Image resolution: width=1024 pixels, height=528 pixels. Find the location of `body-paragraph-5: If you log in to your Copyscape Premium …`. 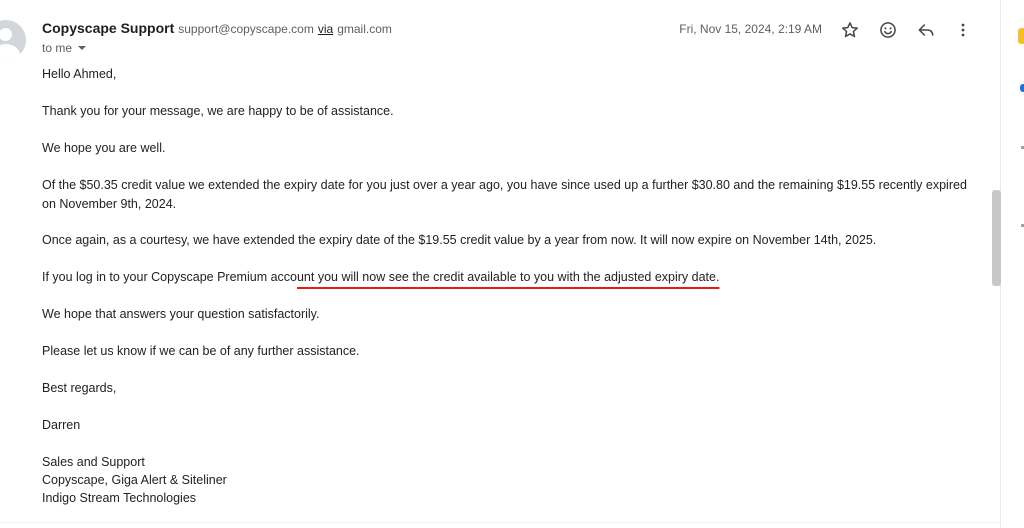

body-paragraph-5: If you log in to your Copyscape Premium … is located at coordinates (512, 277).